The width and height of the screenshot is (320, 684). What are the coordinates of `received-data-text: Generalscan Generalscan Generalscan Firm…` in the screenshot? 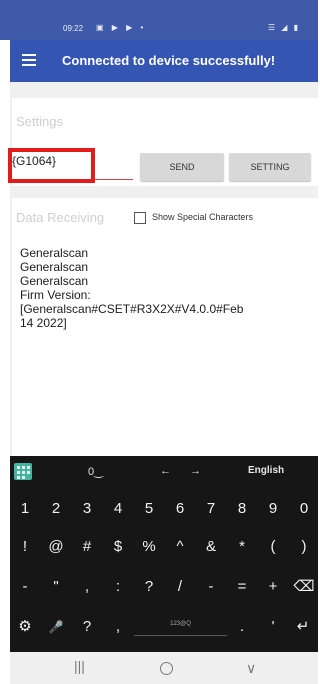 It's located at (162, 288).